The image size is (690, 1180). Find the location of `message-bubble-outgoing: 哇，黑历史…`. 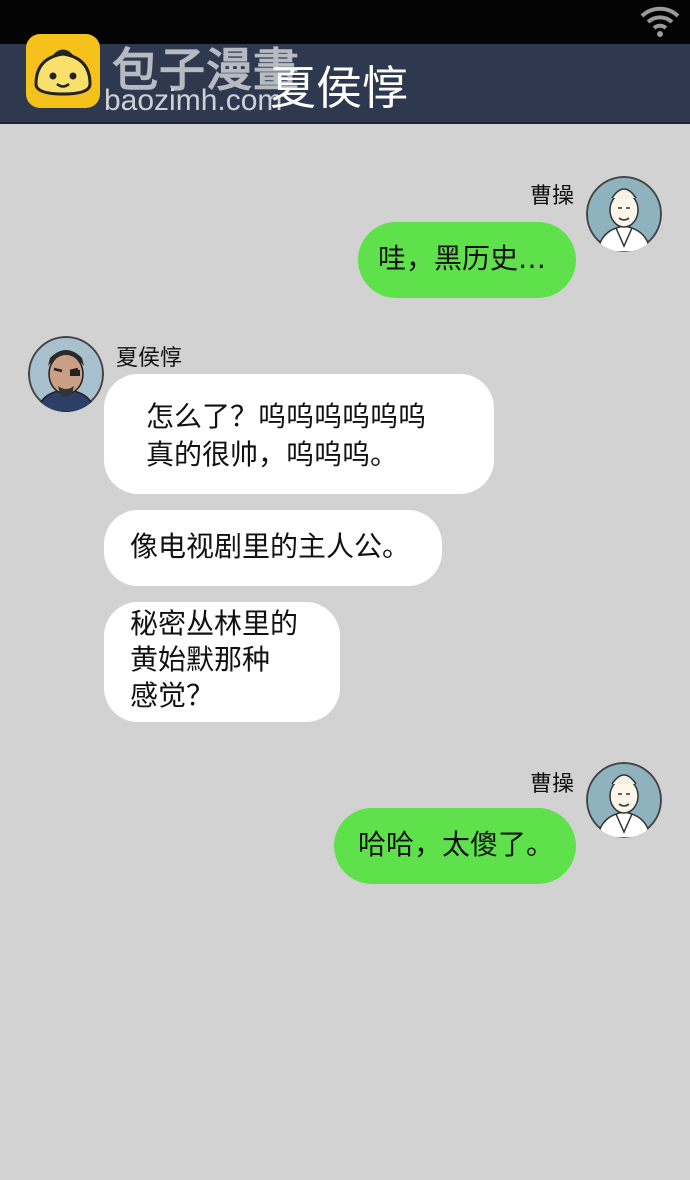

message-bubble-outgoing: 哇，黑历史… is located at coordinates (467, 260).